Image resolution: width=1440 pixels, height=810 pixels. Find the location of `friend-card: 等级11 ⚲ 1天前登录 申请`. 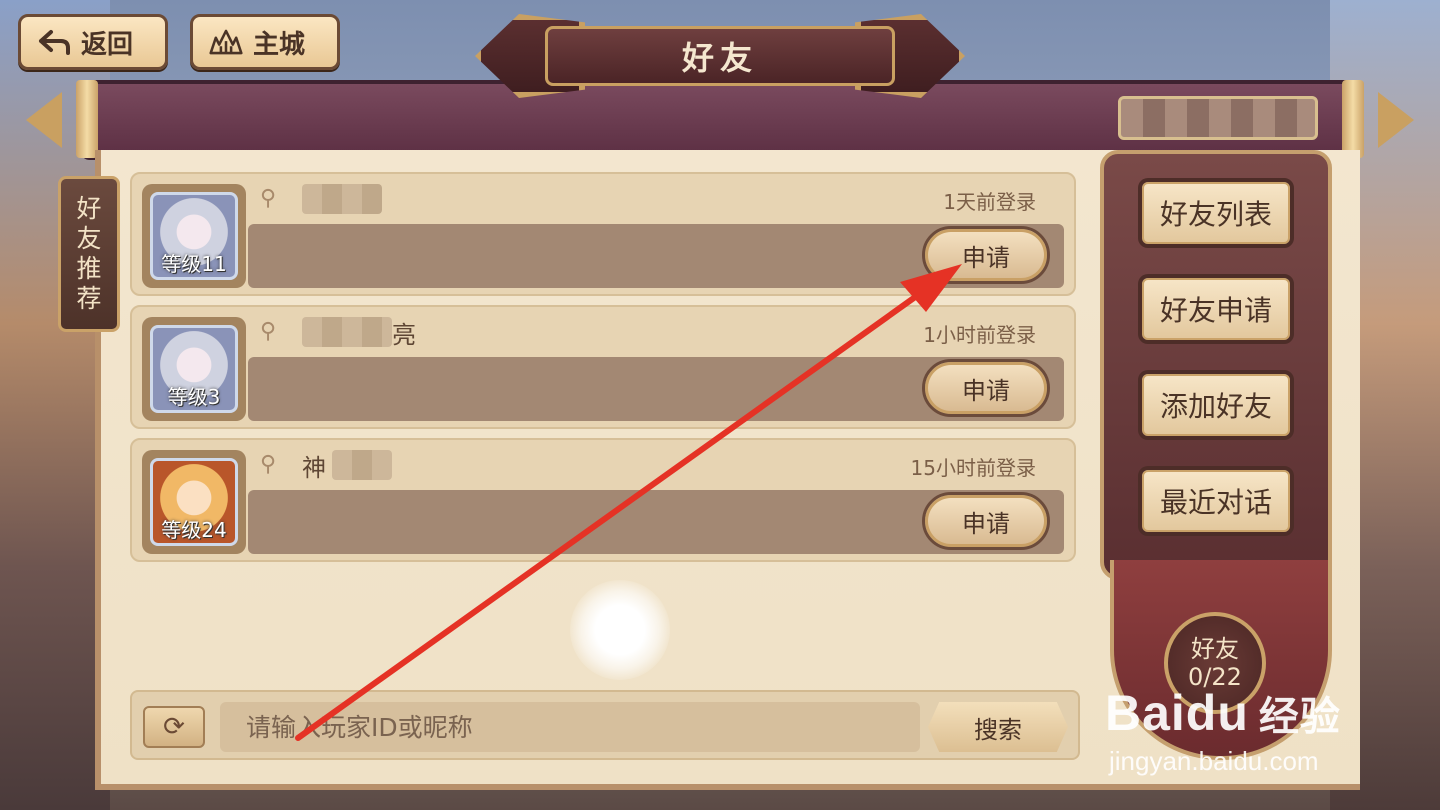

friend-card: 等级11 ⚲ 1天前登录 申请 is located at coordinates (603, 234).